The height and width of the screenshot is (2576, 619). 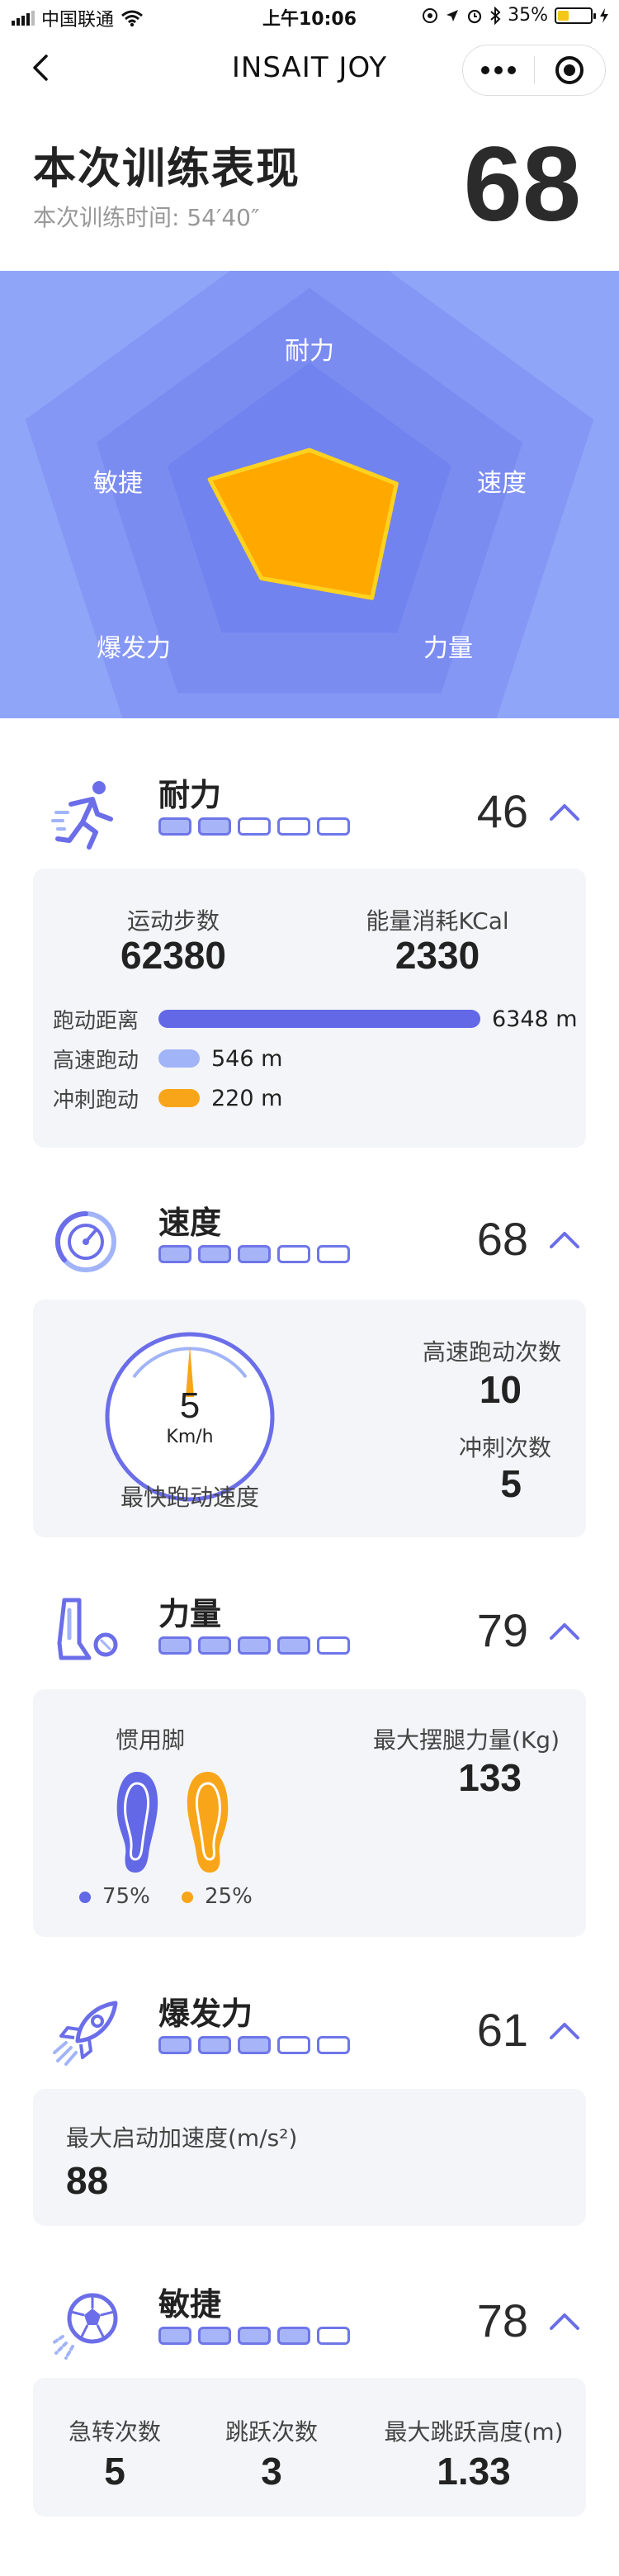 I want to click on more-icon, so click(x=484, y=70).